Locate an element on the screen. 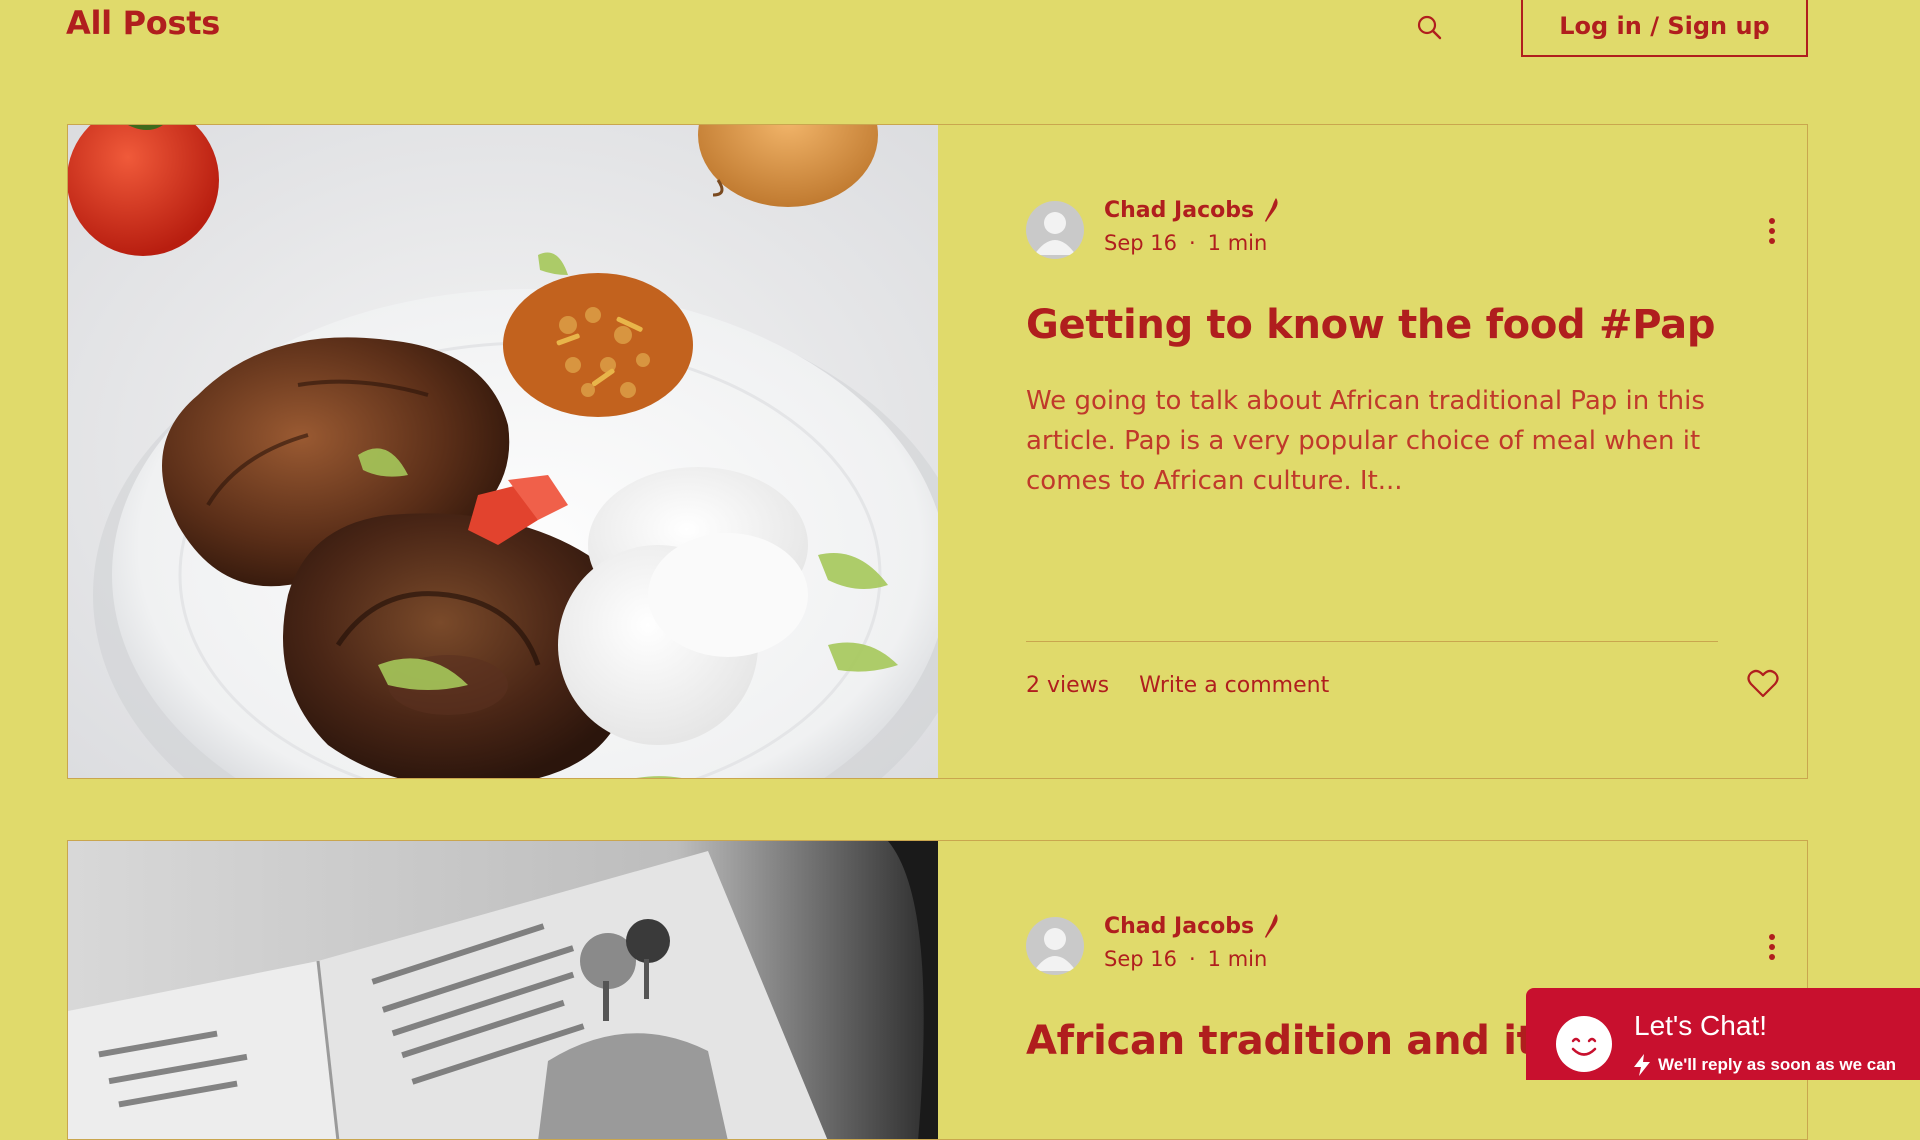 This screenshot has height=1140, width=1920. login-signup-button: Log in / Sign up is located at coordinates (1664, 28).